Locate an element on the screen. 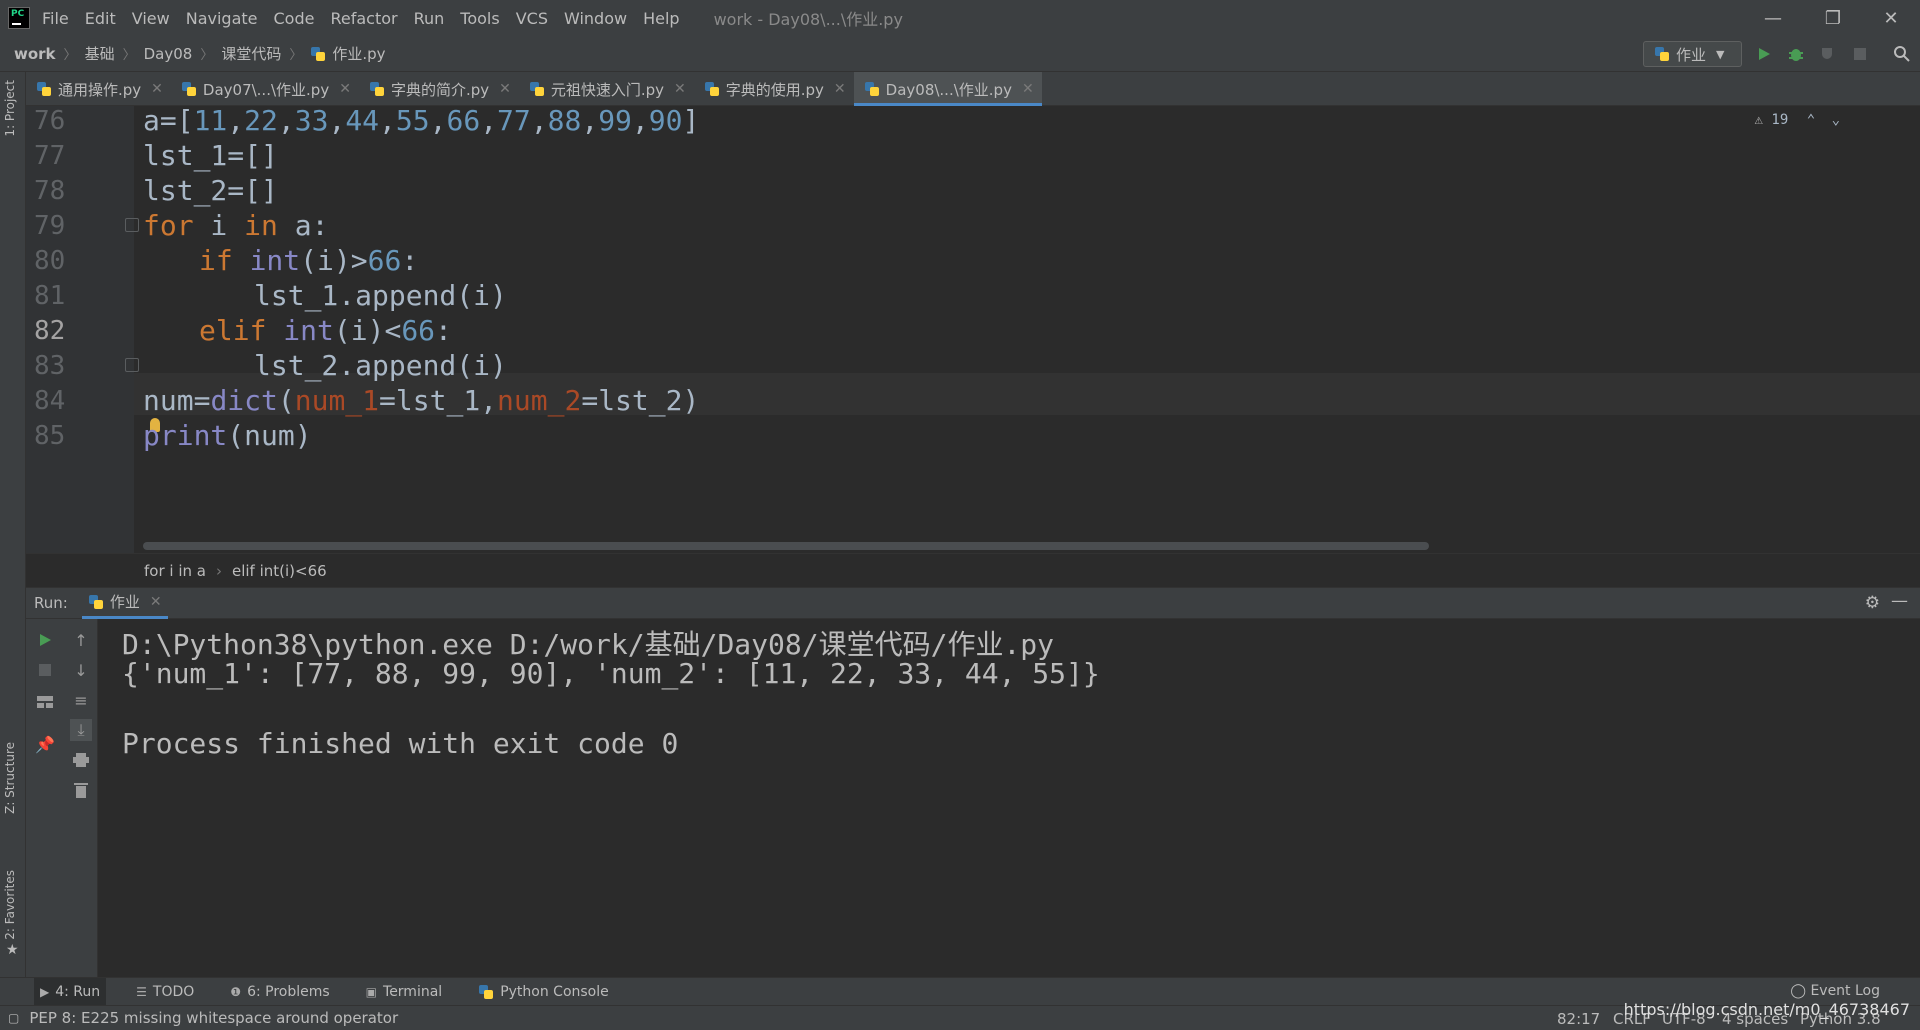 This screenshot has width=1920, height=1030. menu-window: Window is located at coordinates (595, 18).